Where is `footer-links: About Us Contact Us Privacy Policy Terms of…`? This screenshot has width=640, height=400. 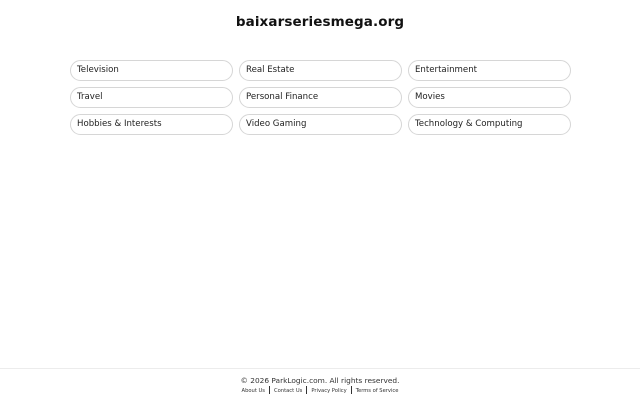 footer-links: About Us Contact Us Privacy Policy Terms of… is located at coordinates (320, 390).